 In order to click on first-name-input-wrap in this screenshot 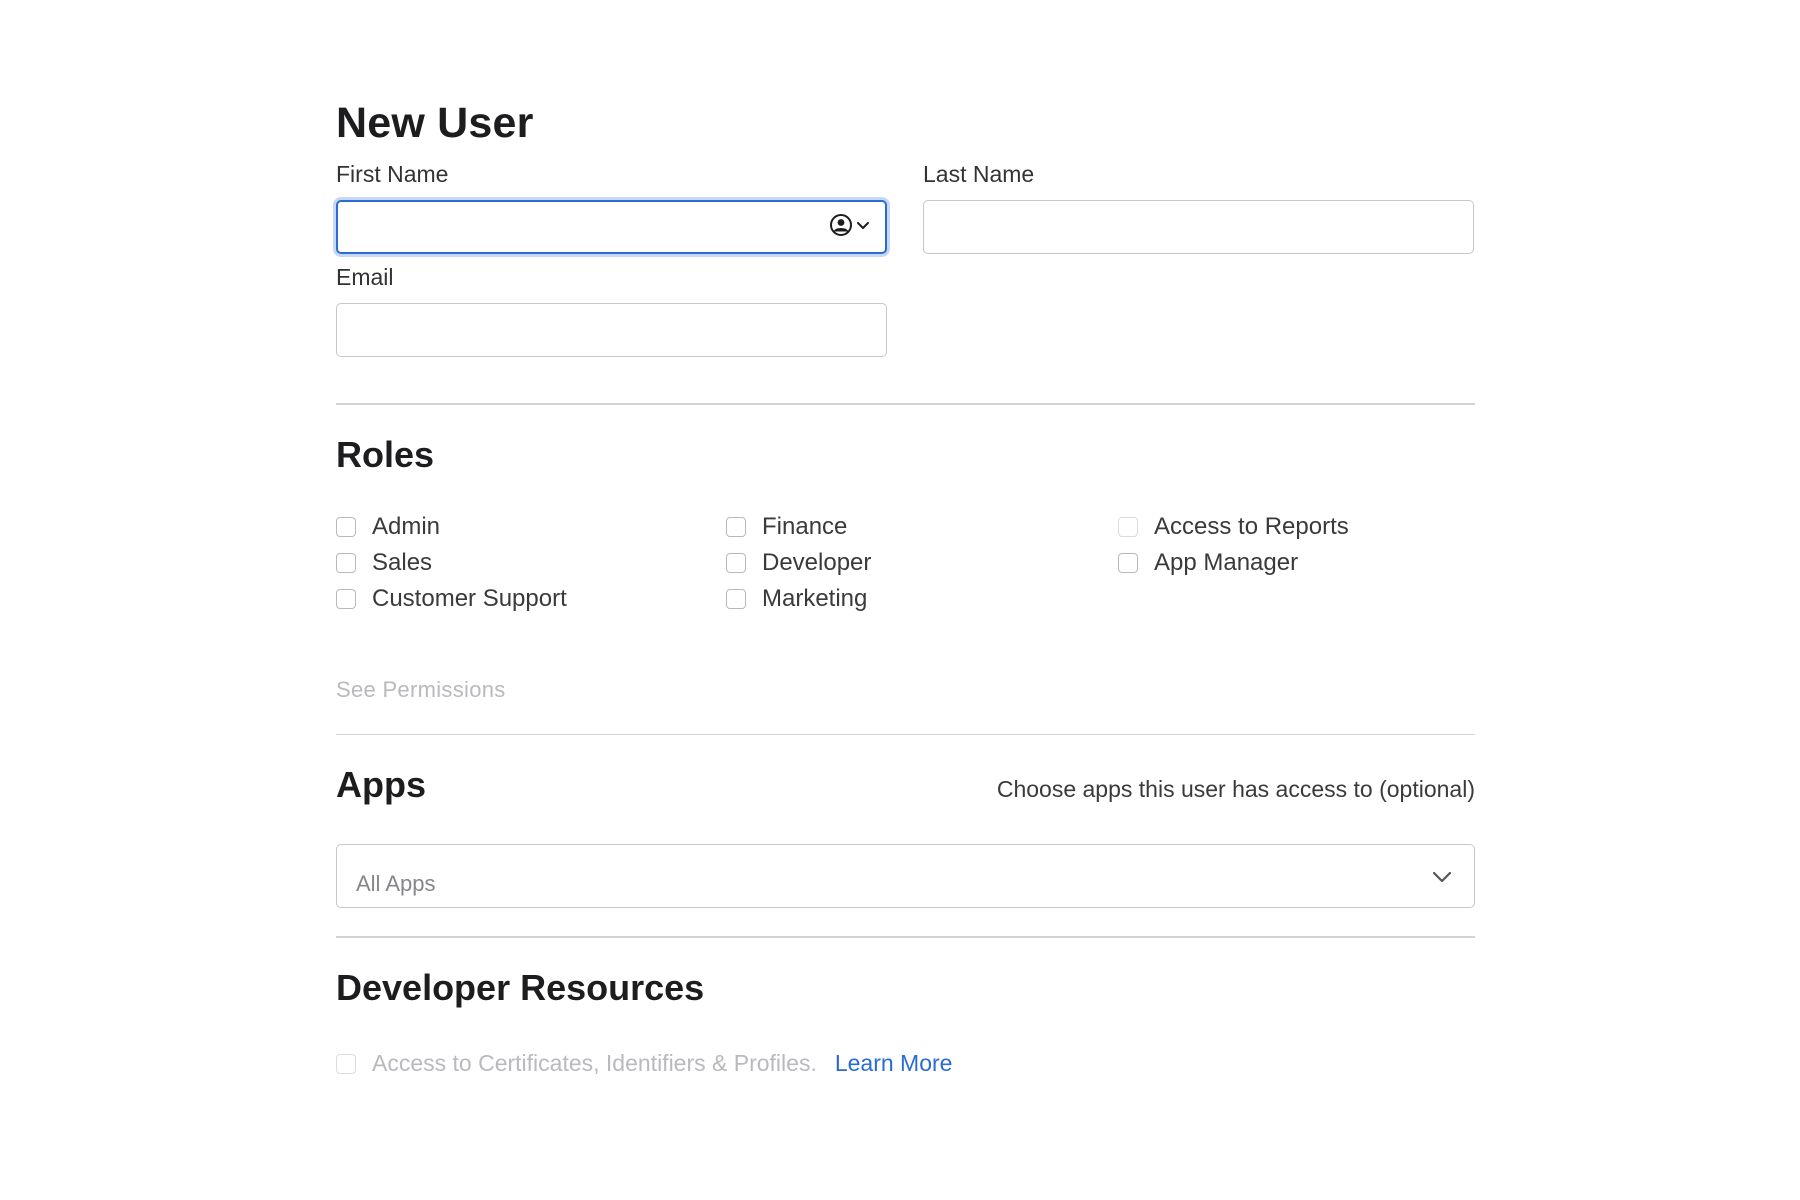, I will do `click(611, 227)`.